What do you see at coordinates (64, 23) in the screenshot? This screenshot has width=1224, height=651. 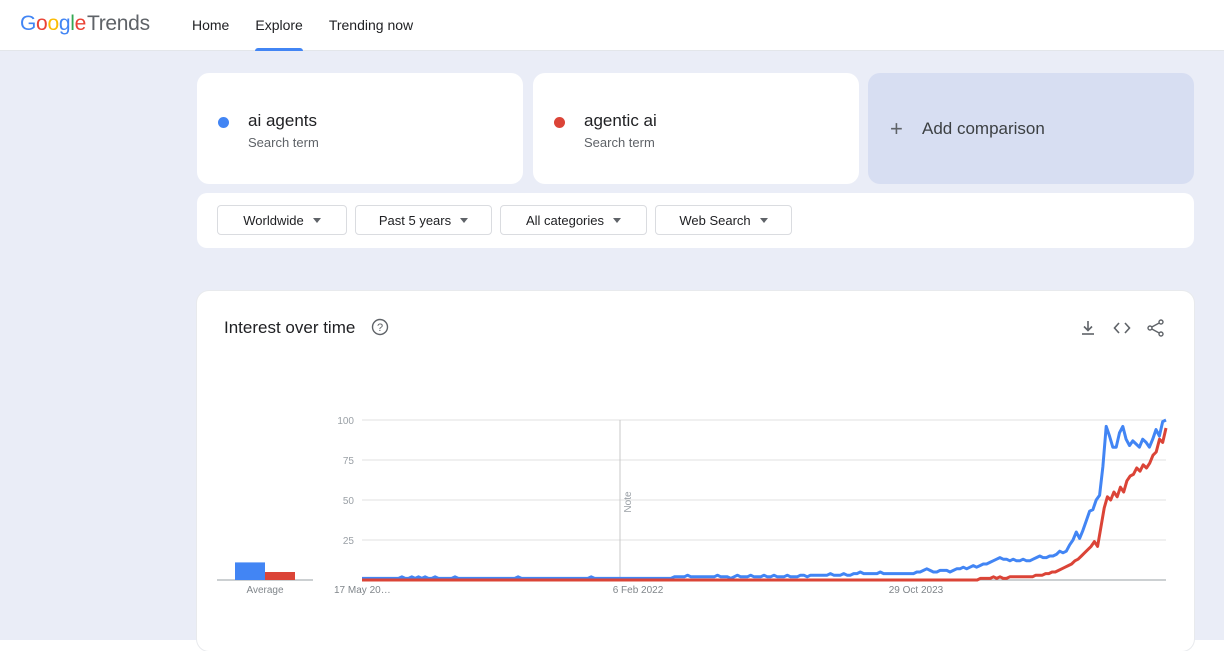 I see `logo-letter: g` at bounding box center [64, 23].